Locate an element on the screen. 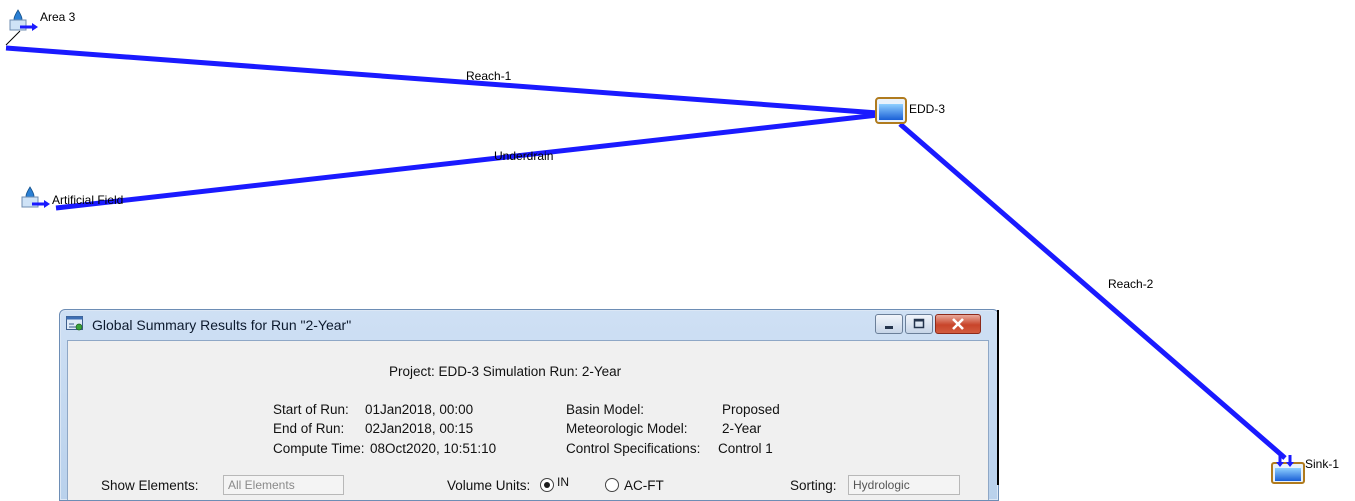 The height and width of the screenshot is (501, 1355). show-elements-label: Show Elements: is located at coordinates (150, 485).